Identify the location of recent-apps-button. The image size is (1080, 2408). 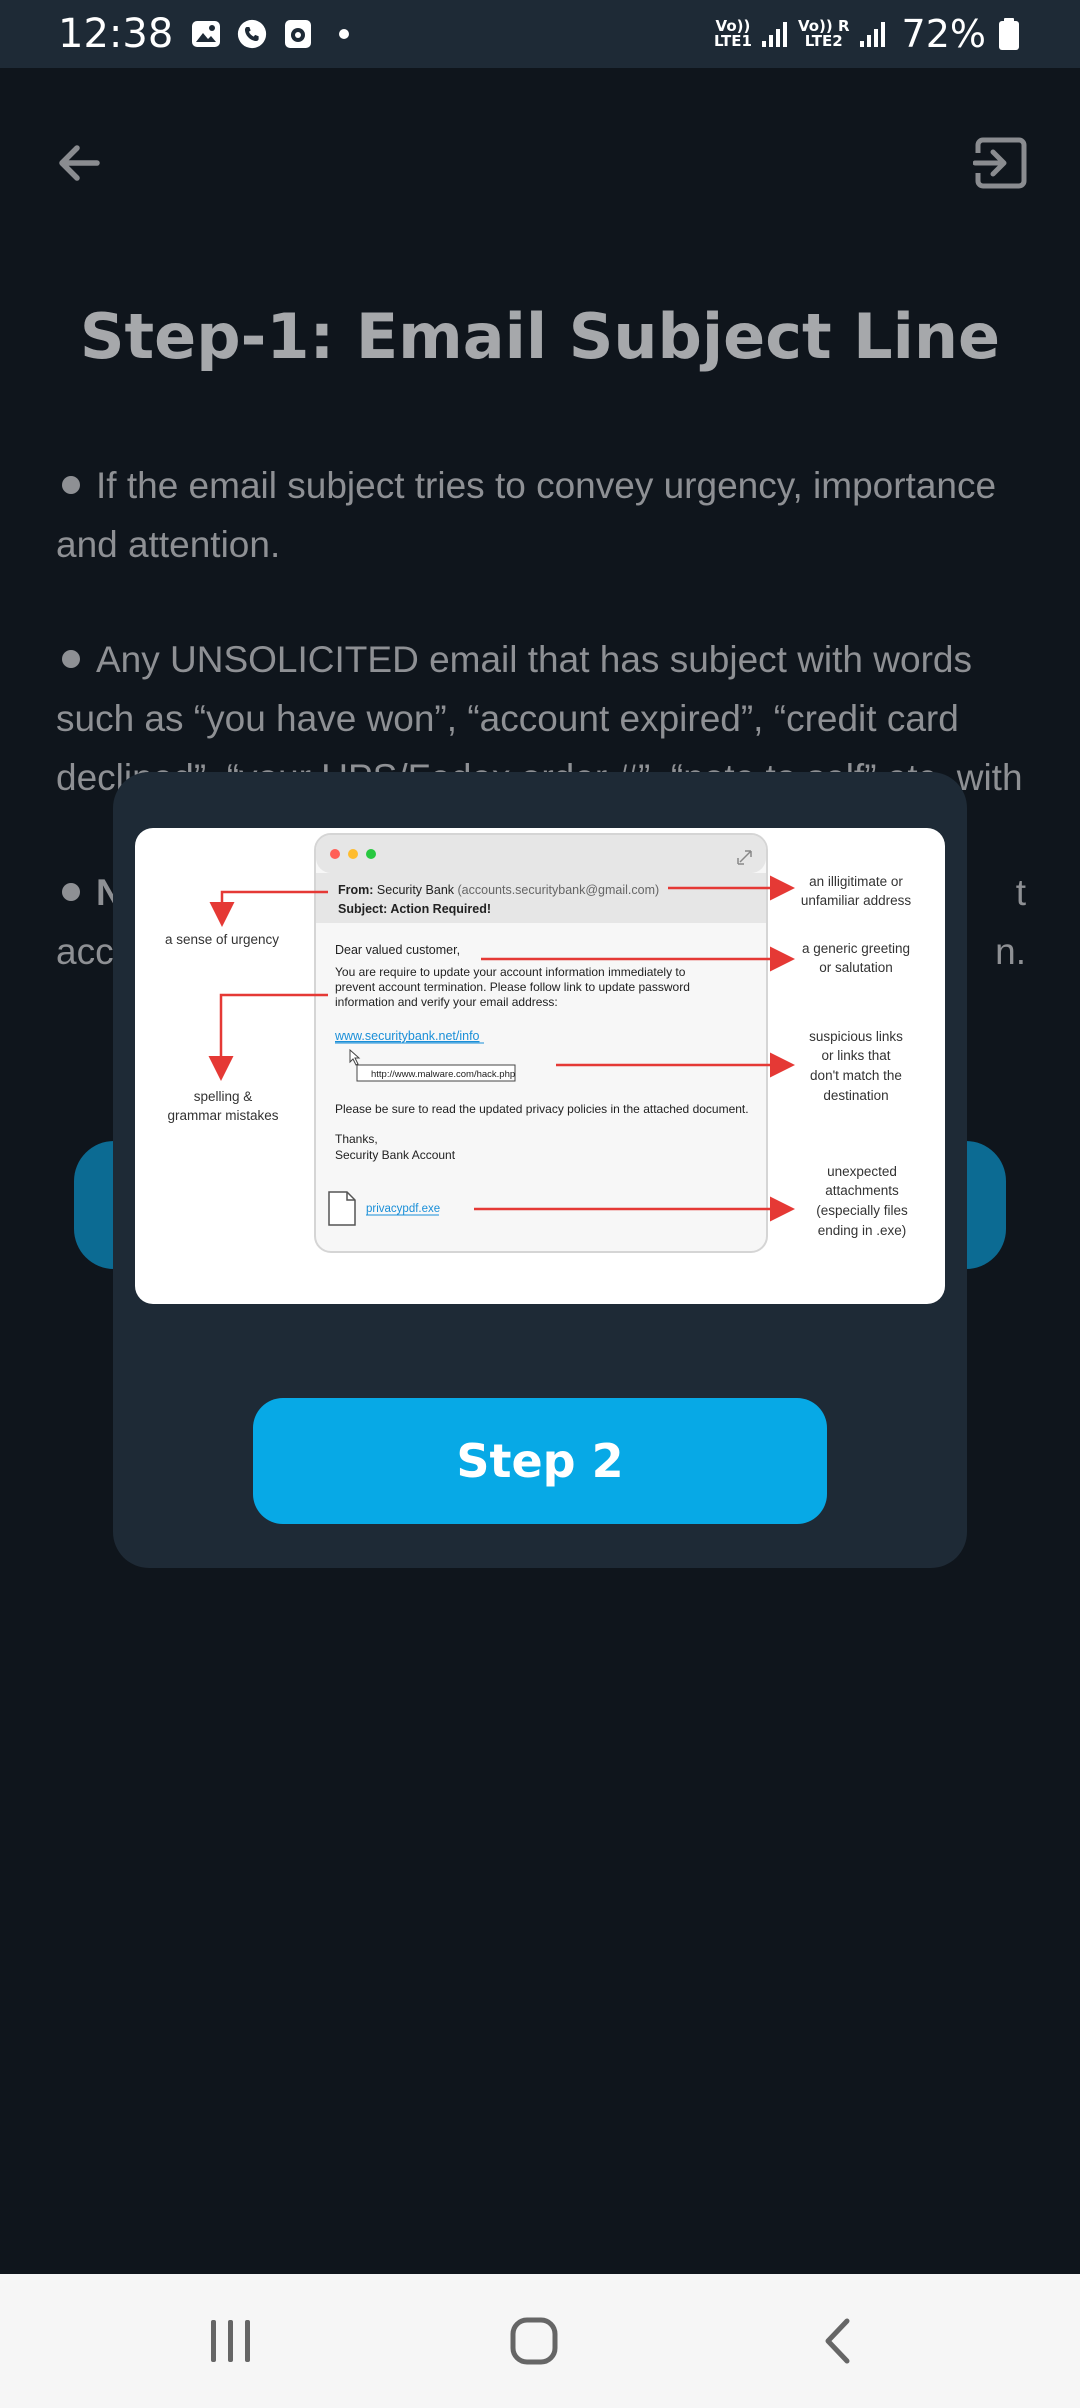
(231, 2341).